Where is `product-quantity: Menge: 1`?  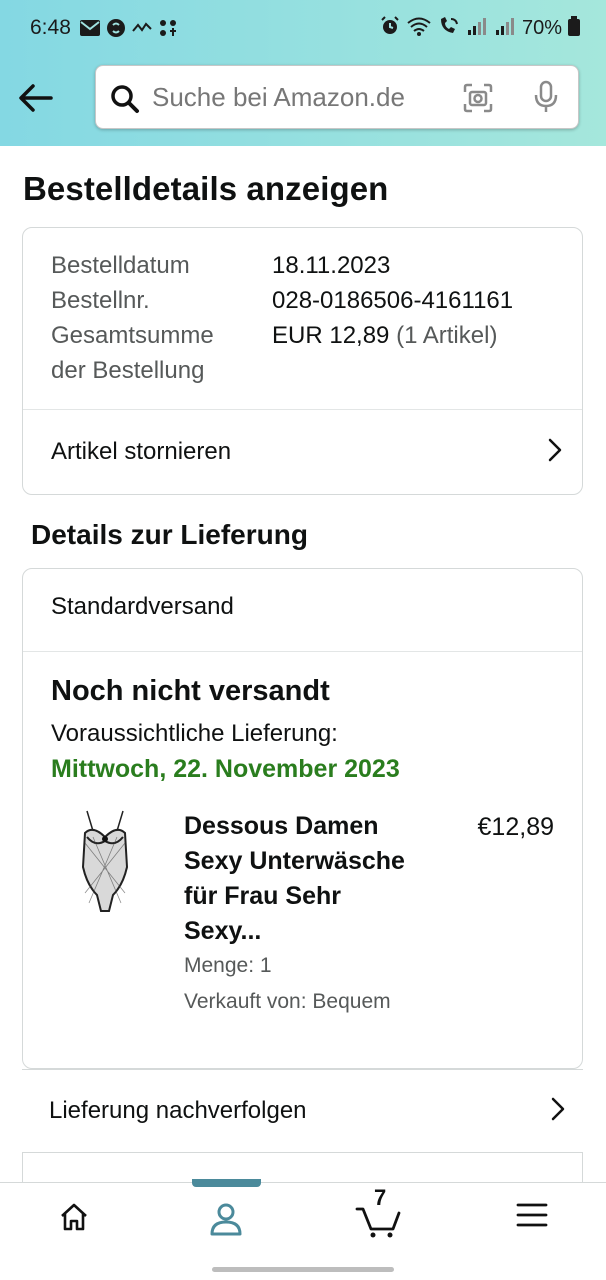
product-quantity: Menge: 1 is located at coordinates (228, 965).